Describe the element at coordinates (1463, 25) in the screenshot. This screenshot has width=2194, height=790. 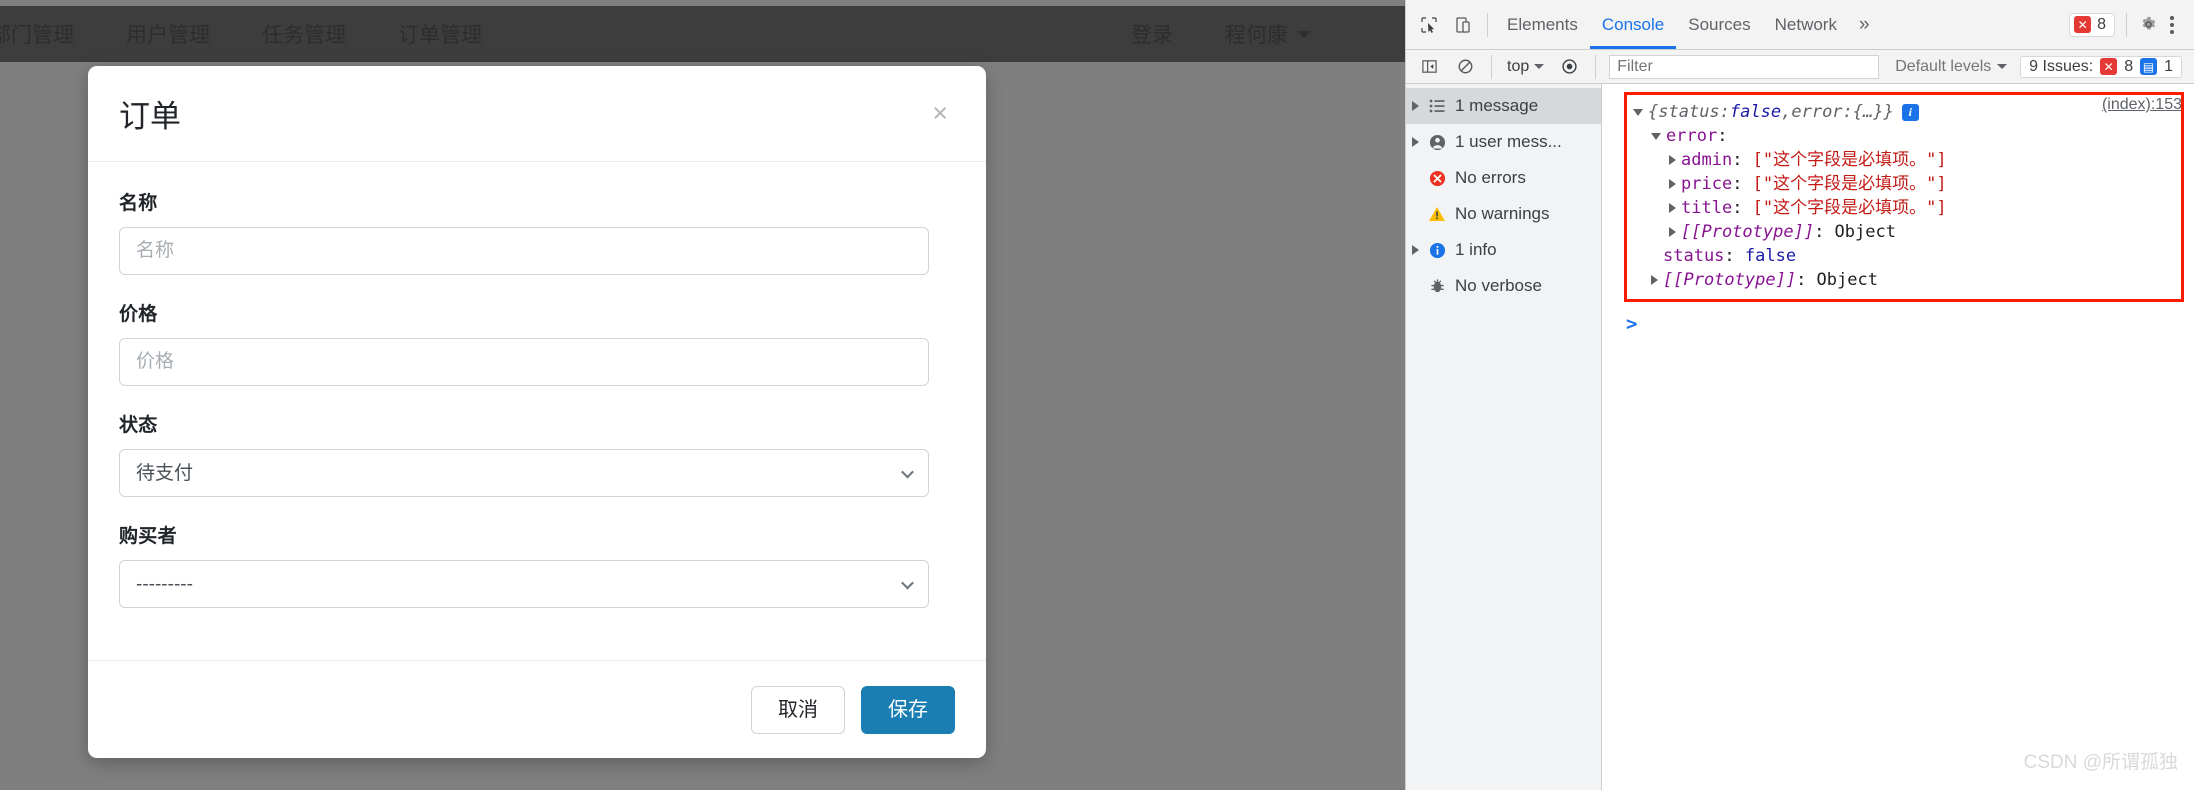
I see `device-toolbar-icon` at that location.